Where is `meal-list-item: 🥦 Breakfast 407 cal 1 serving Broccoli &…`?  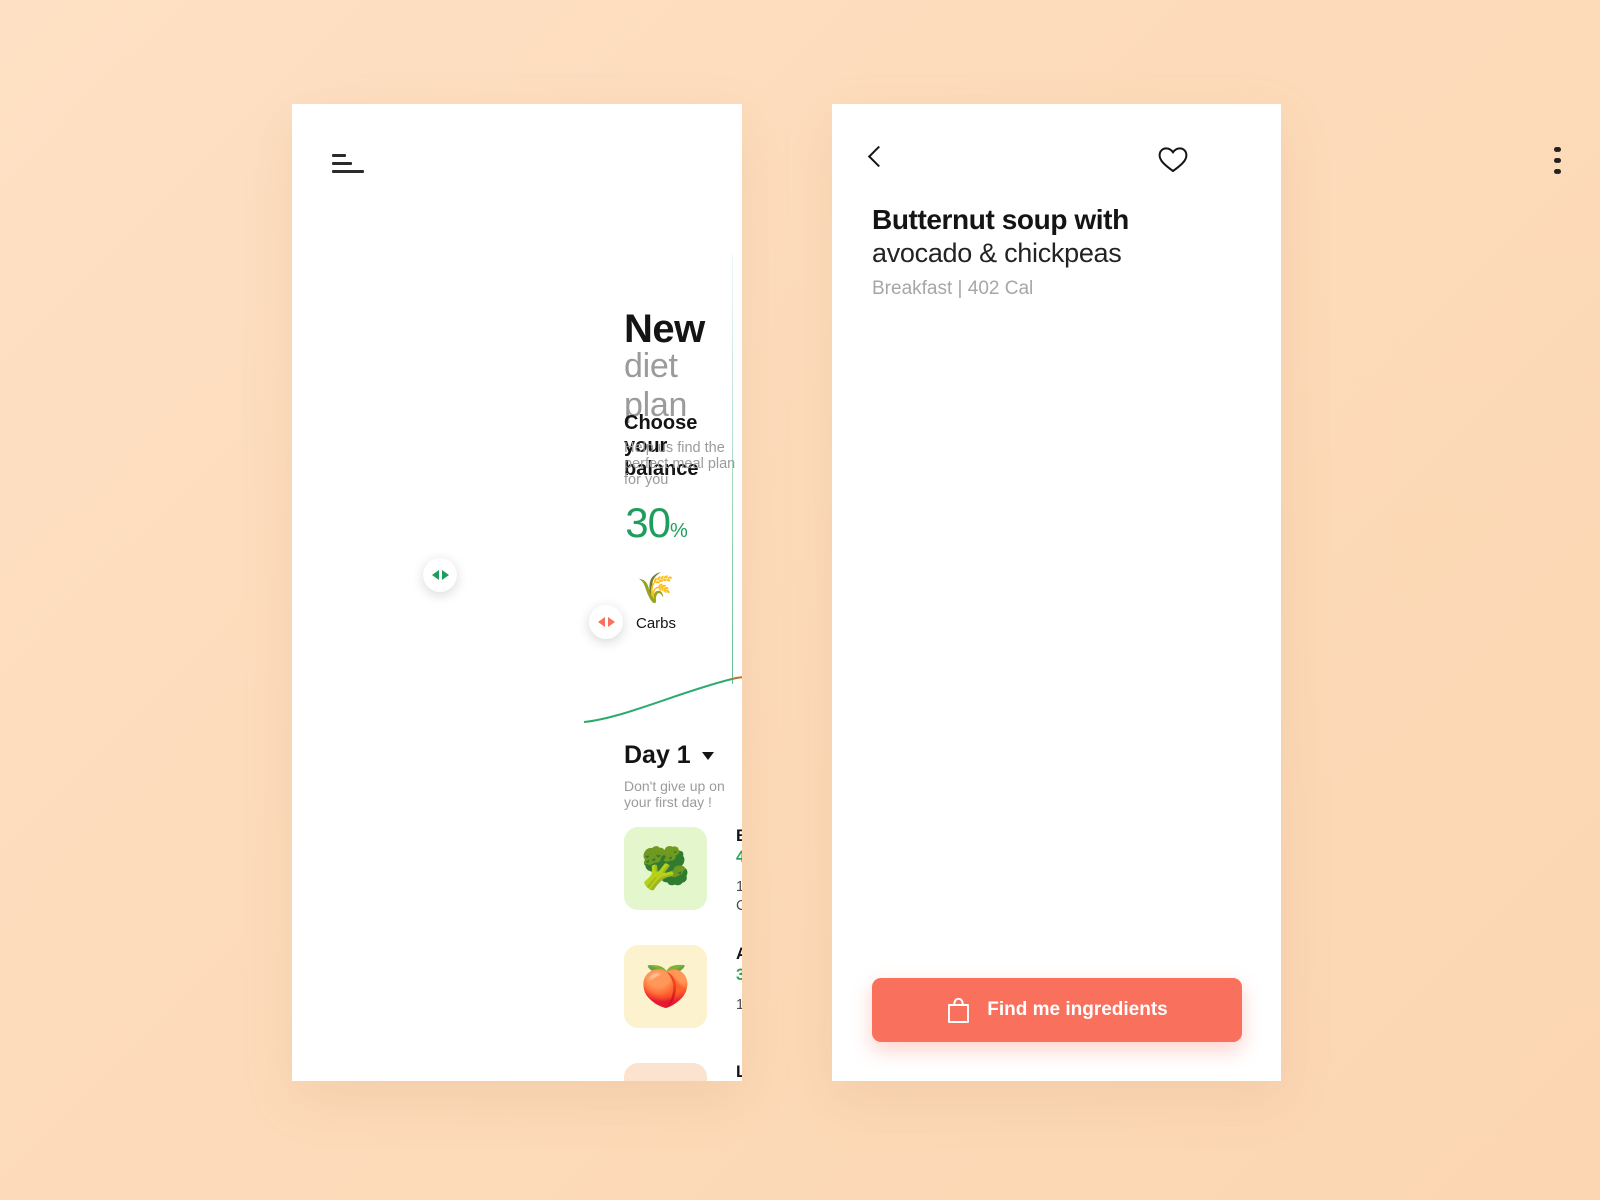
meal-list-item: 🥦 Breakfast 407 cal 1 serving Broccoli &… is located at coordinates (683, 871).